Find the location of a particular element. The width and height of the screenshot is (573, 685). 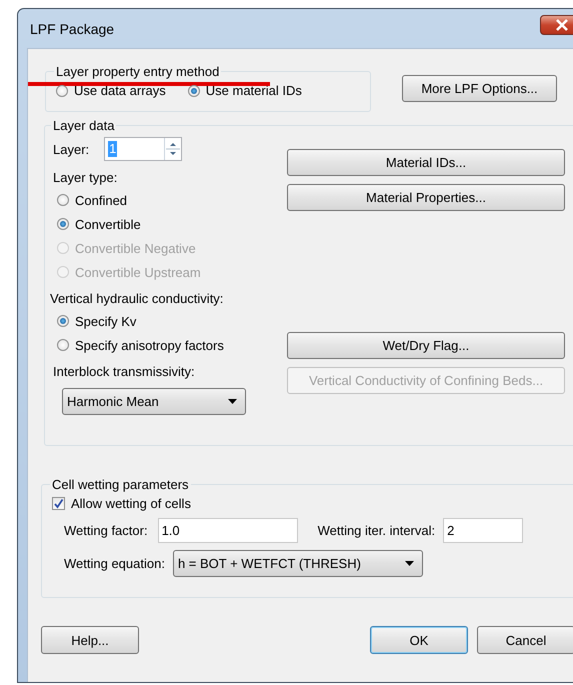

transmissivity-label: Interblock transmissivity: is located at coordinates (124, 371).